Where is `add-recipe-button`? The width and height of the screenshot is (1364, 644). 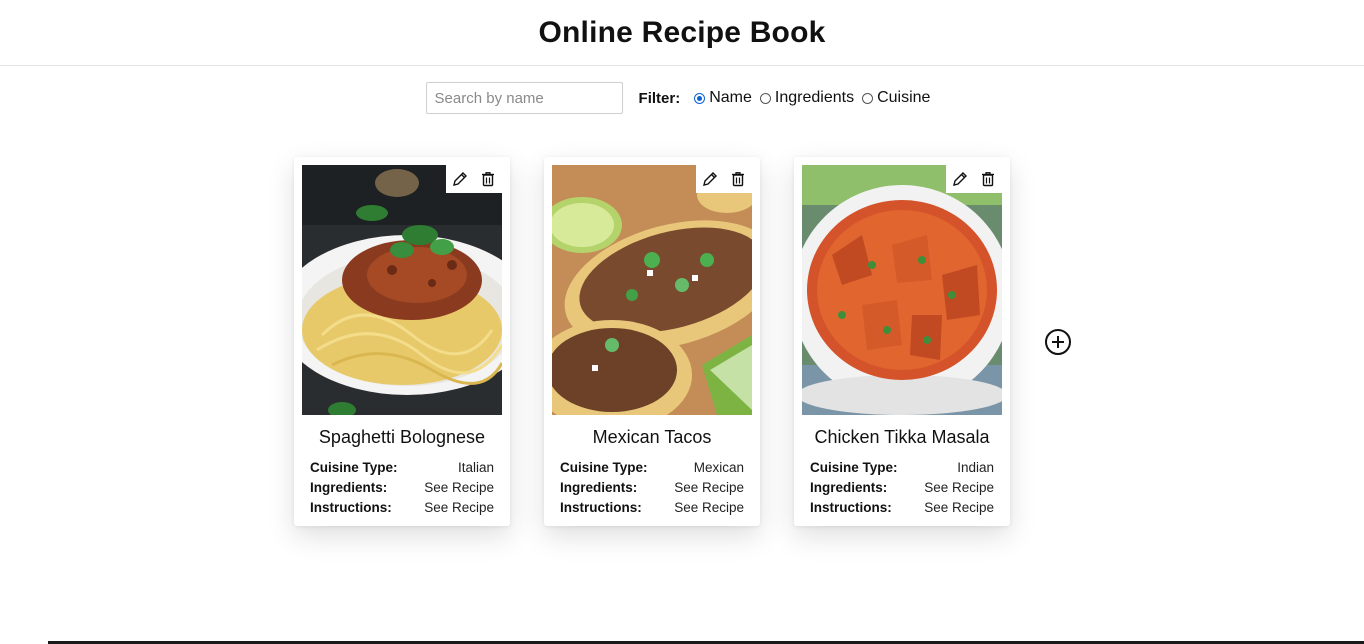
add-recipe-button is located at coordinates (1058, 342).